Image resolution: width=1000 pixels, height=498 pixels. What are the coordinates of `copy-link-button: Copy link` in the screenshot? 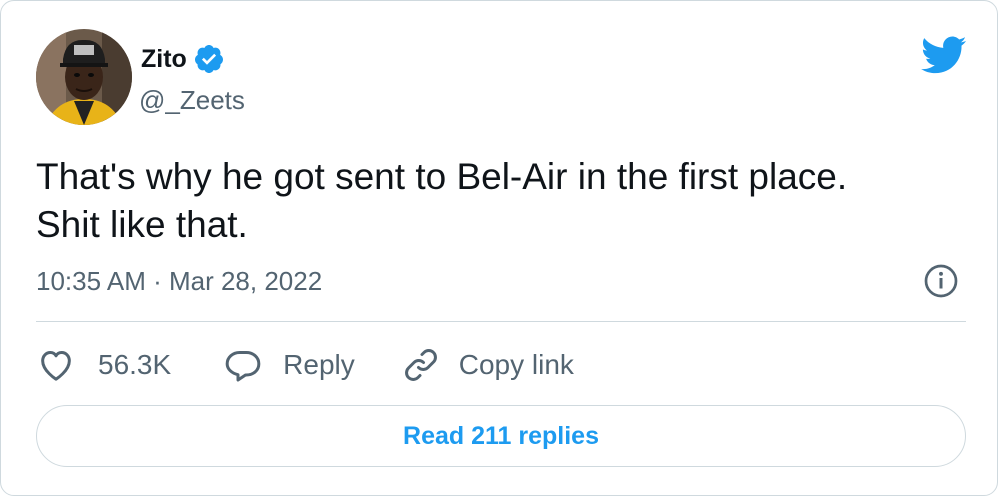 It's located at (487, 365).